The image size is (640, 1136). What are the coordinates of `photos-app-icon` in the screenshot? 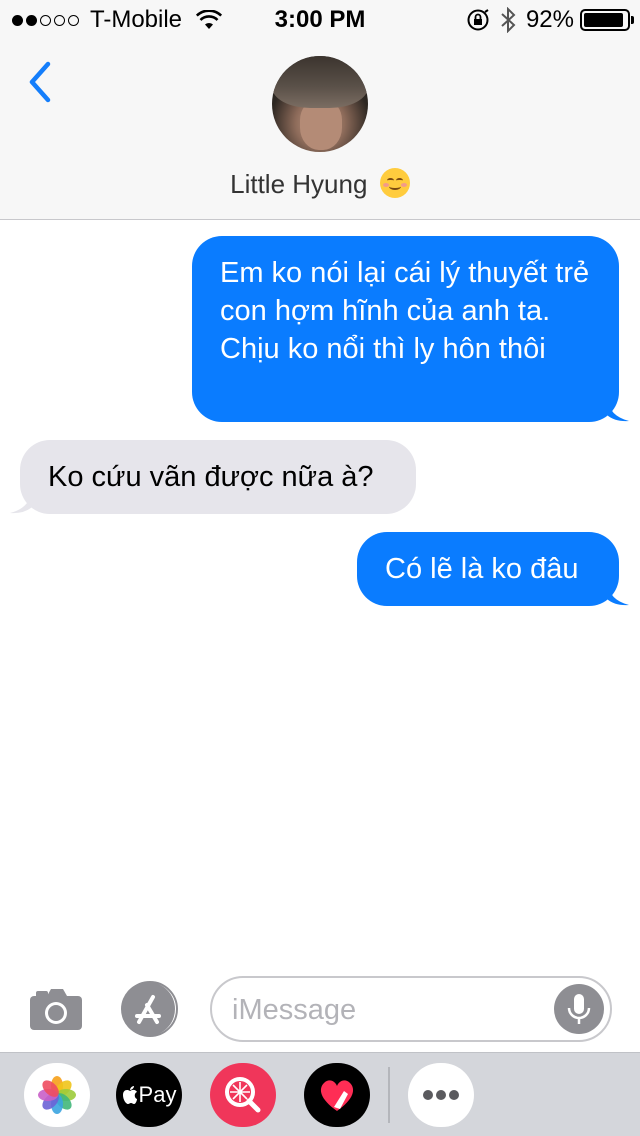 It's located at (57, 1095).